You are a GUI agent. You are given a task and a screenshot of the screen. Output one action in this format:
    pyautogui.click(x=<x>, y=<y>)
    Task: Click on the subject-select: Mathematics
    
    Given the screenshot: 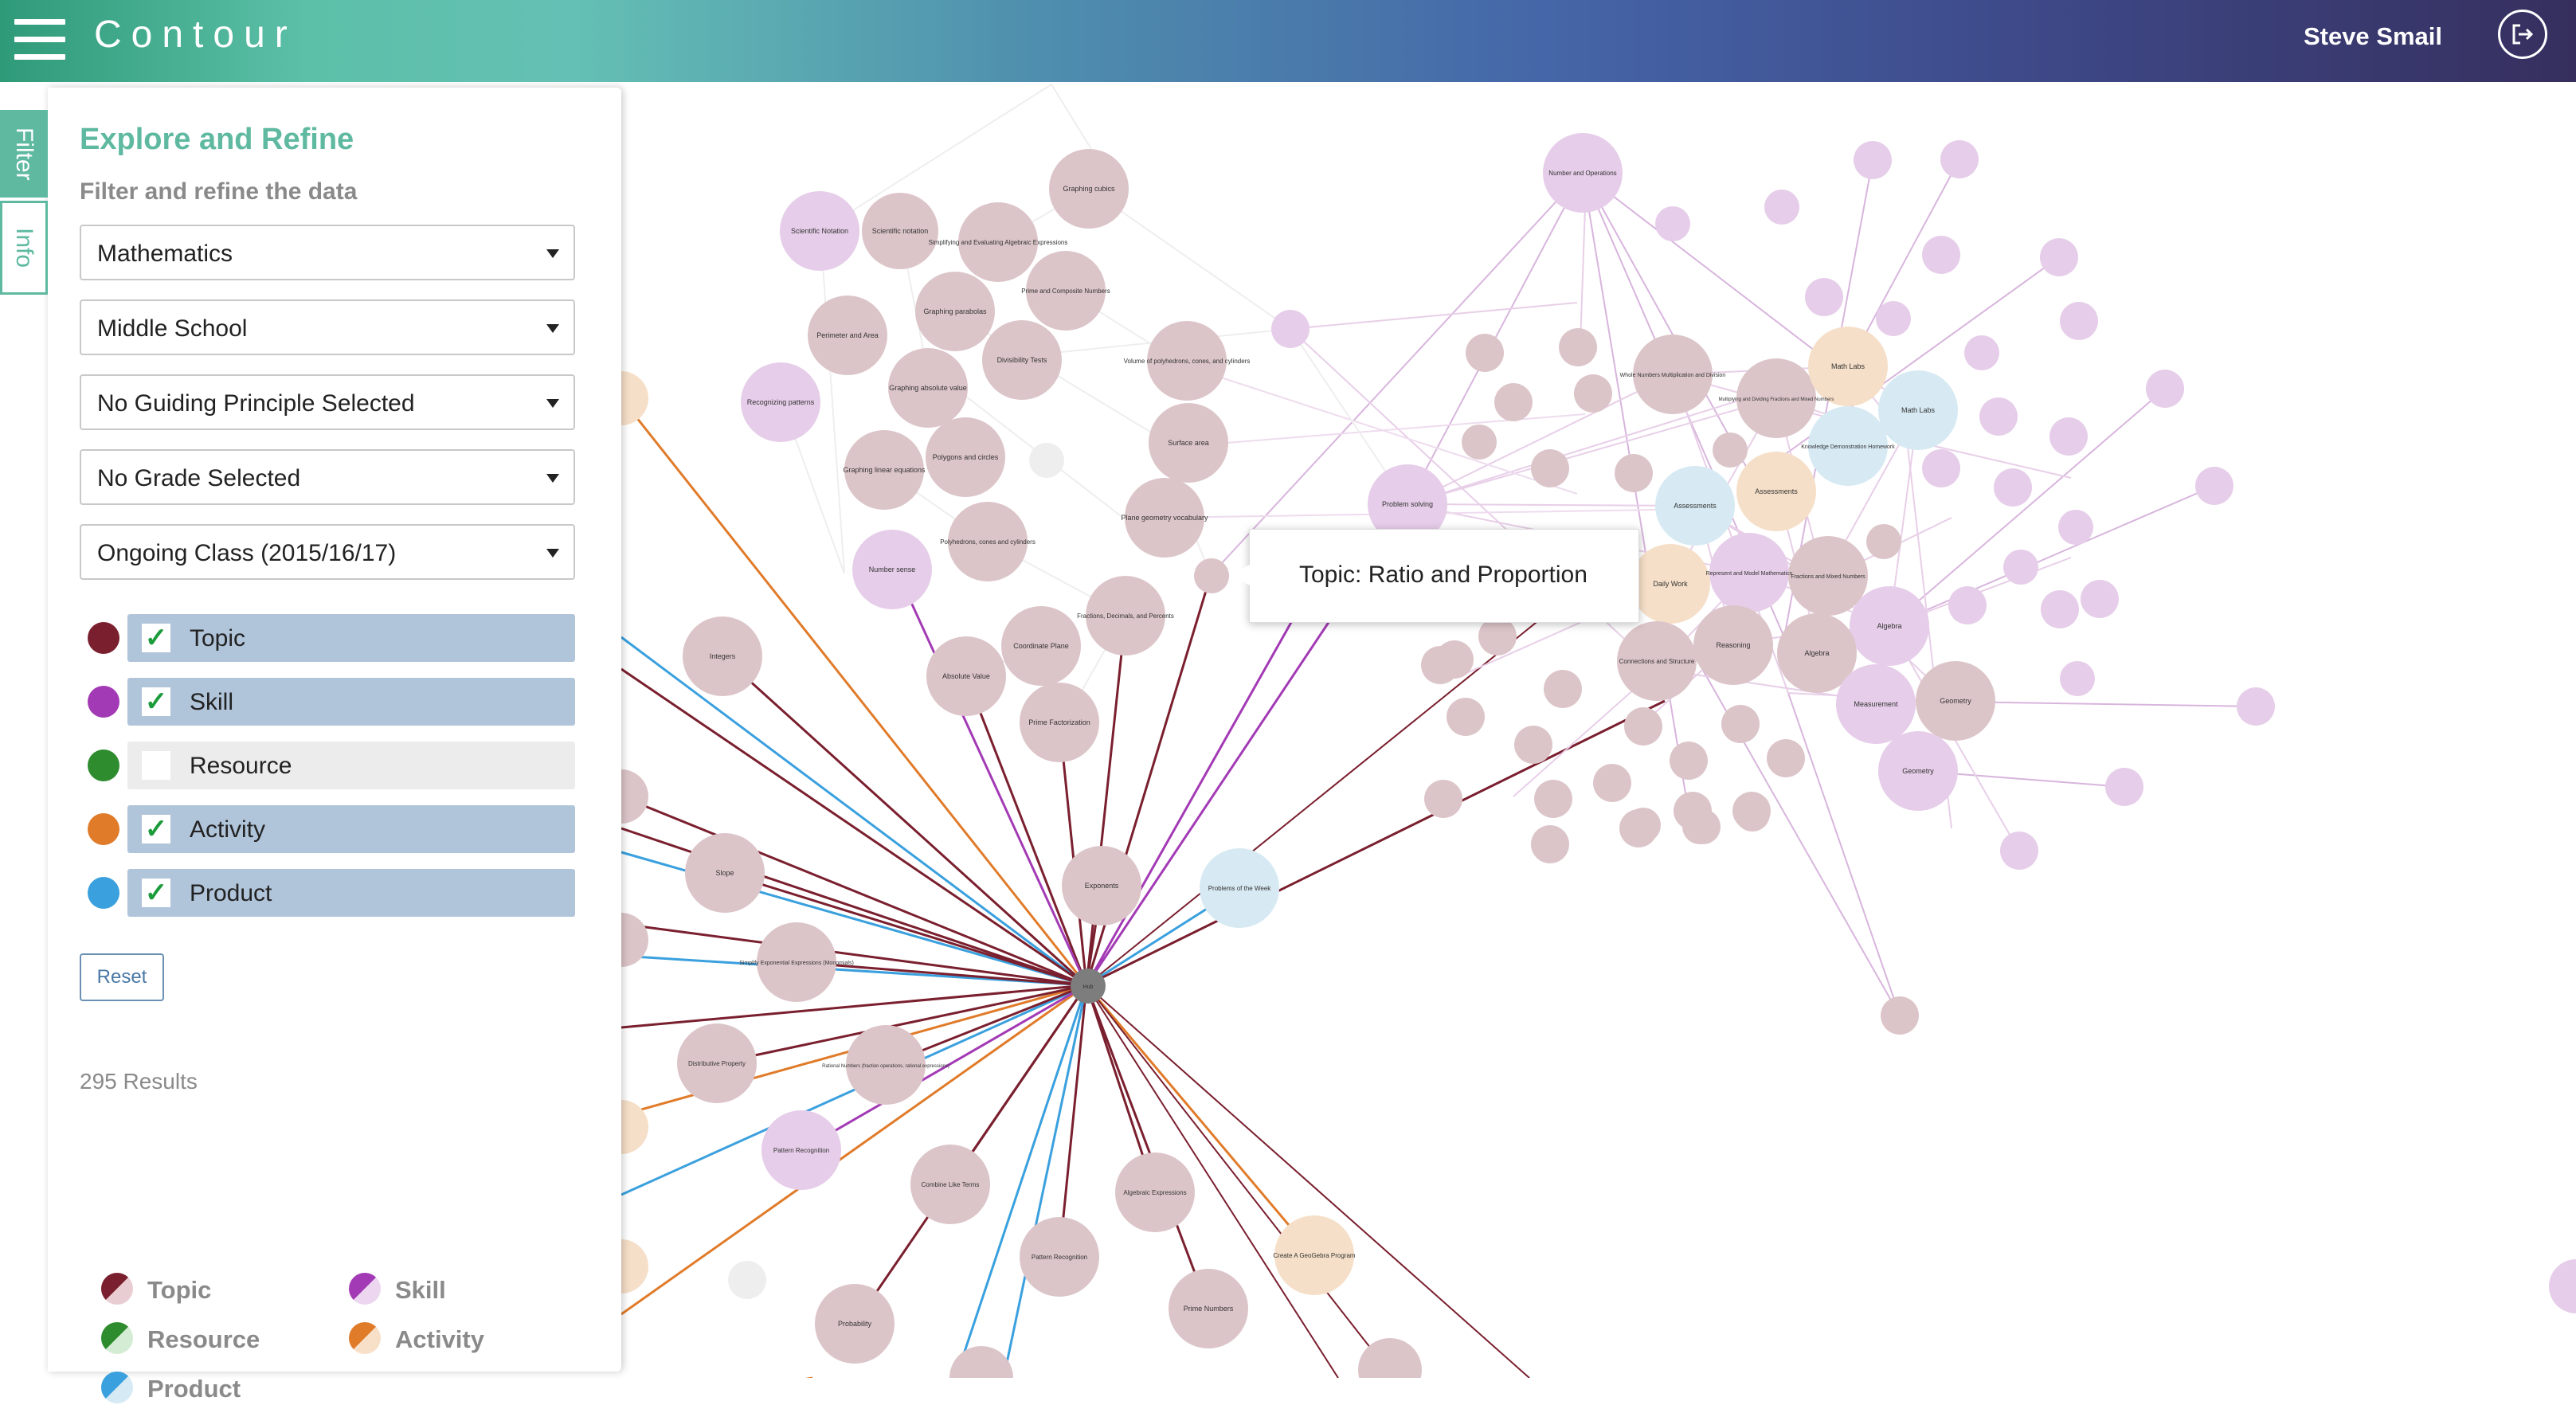 What is the action you would take?
    pyautogui.click(x=327, y=252)
    